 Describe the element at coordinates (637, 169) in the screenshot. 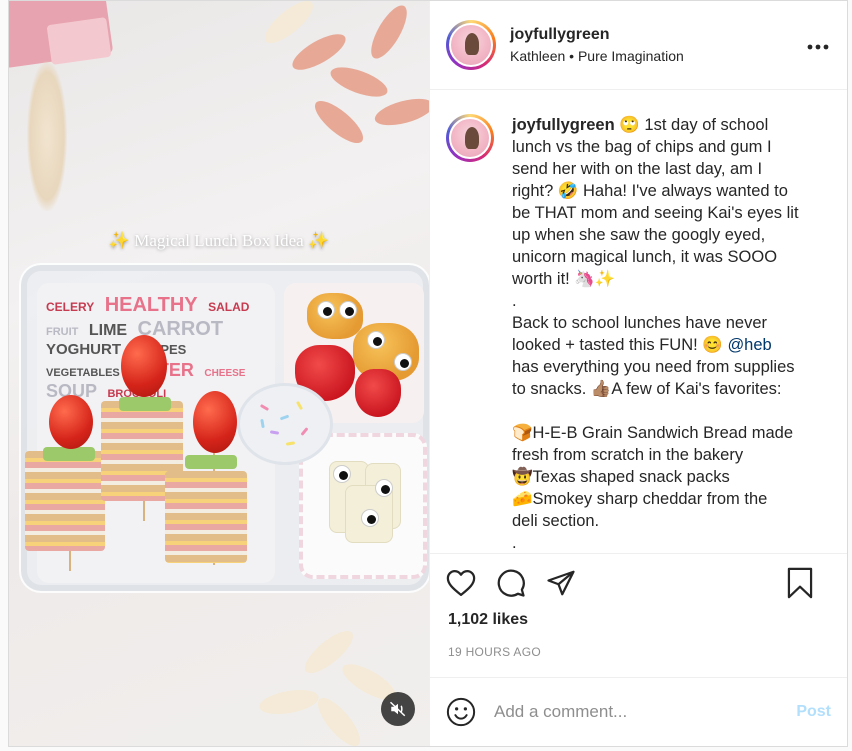

I see `caption-line: send her with on the last day, am I` at that location.